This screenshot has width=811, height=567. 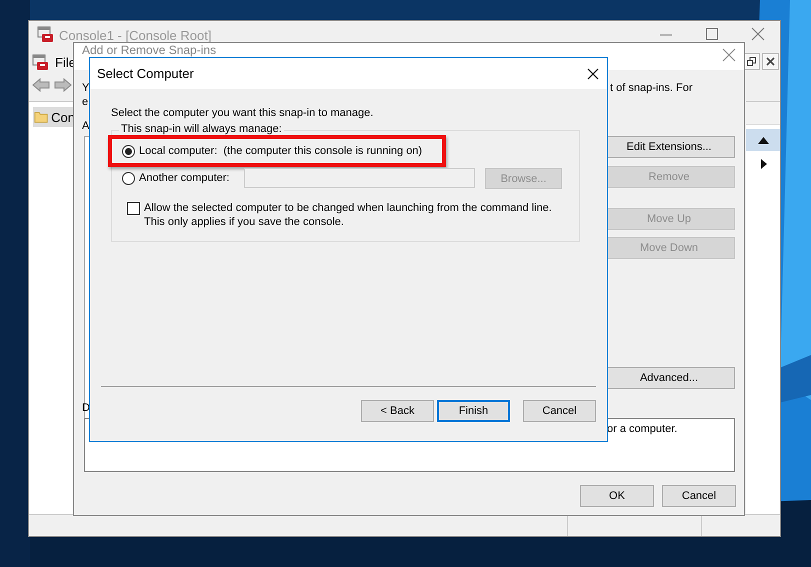 What do you see at coordinates (86, 88) in the screenshot?
I see `intro-text: Y` at bounding box center [86, 88].